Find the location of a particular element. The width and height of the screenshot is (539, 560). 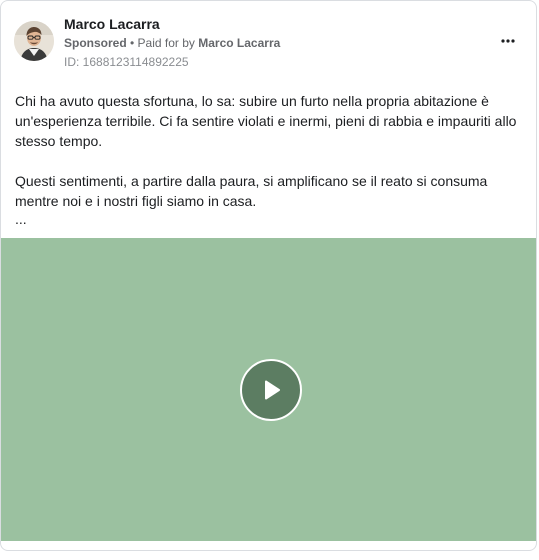

play-icon is located at coordinates (272, 390).